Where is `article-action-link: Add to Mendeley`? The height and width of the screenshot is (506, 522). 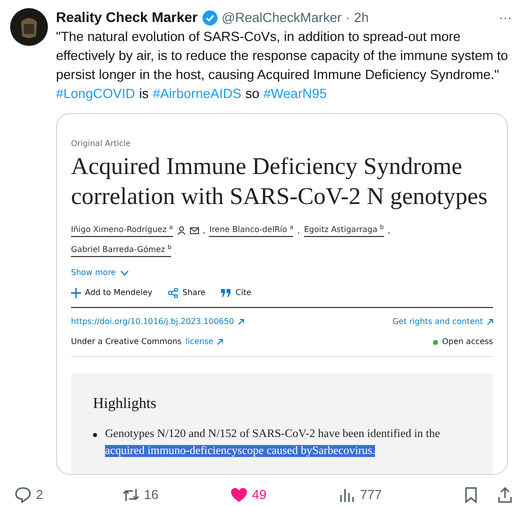 article-action-link: Add to Mendeley is located at coordinates (118, 293).